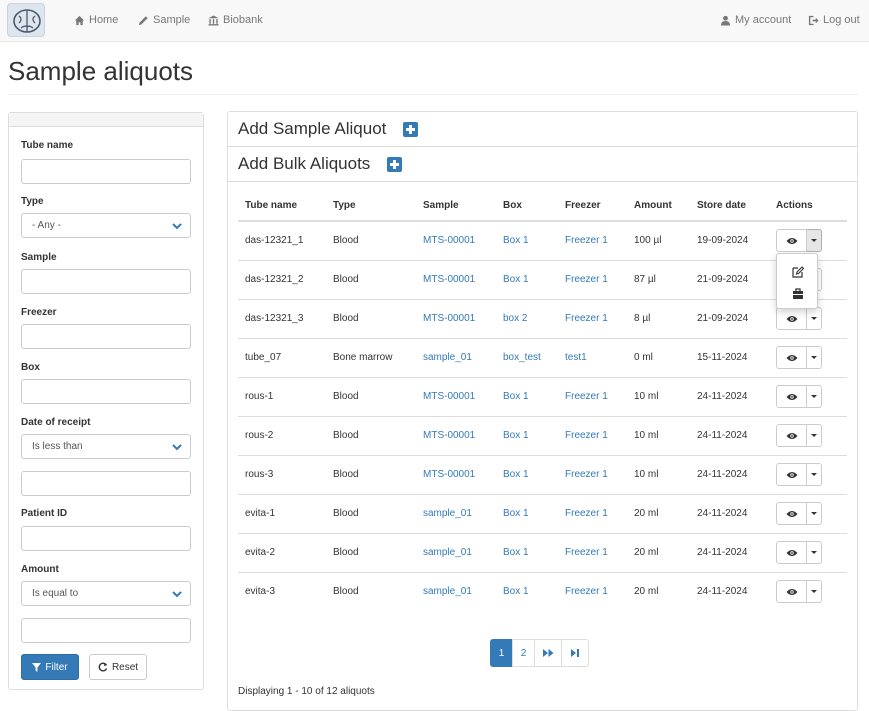 The height and width of the screenshot is (711, 869). What do you see at coordinates (106, 446) in the screenshot?
I see `date-operator-select: Is less than` at bounding box center [106, 446].